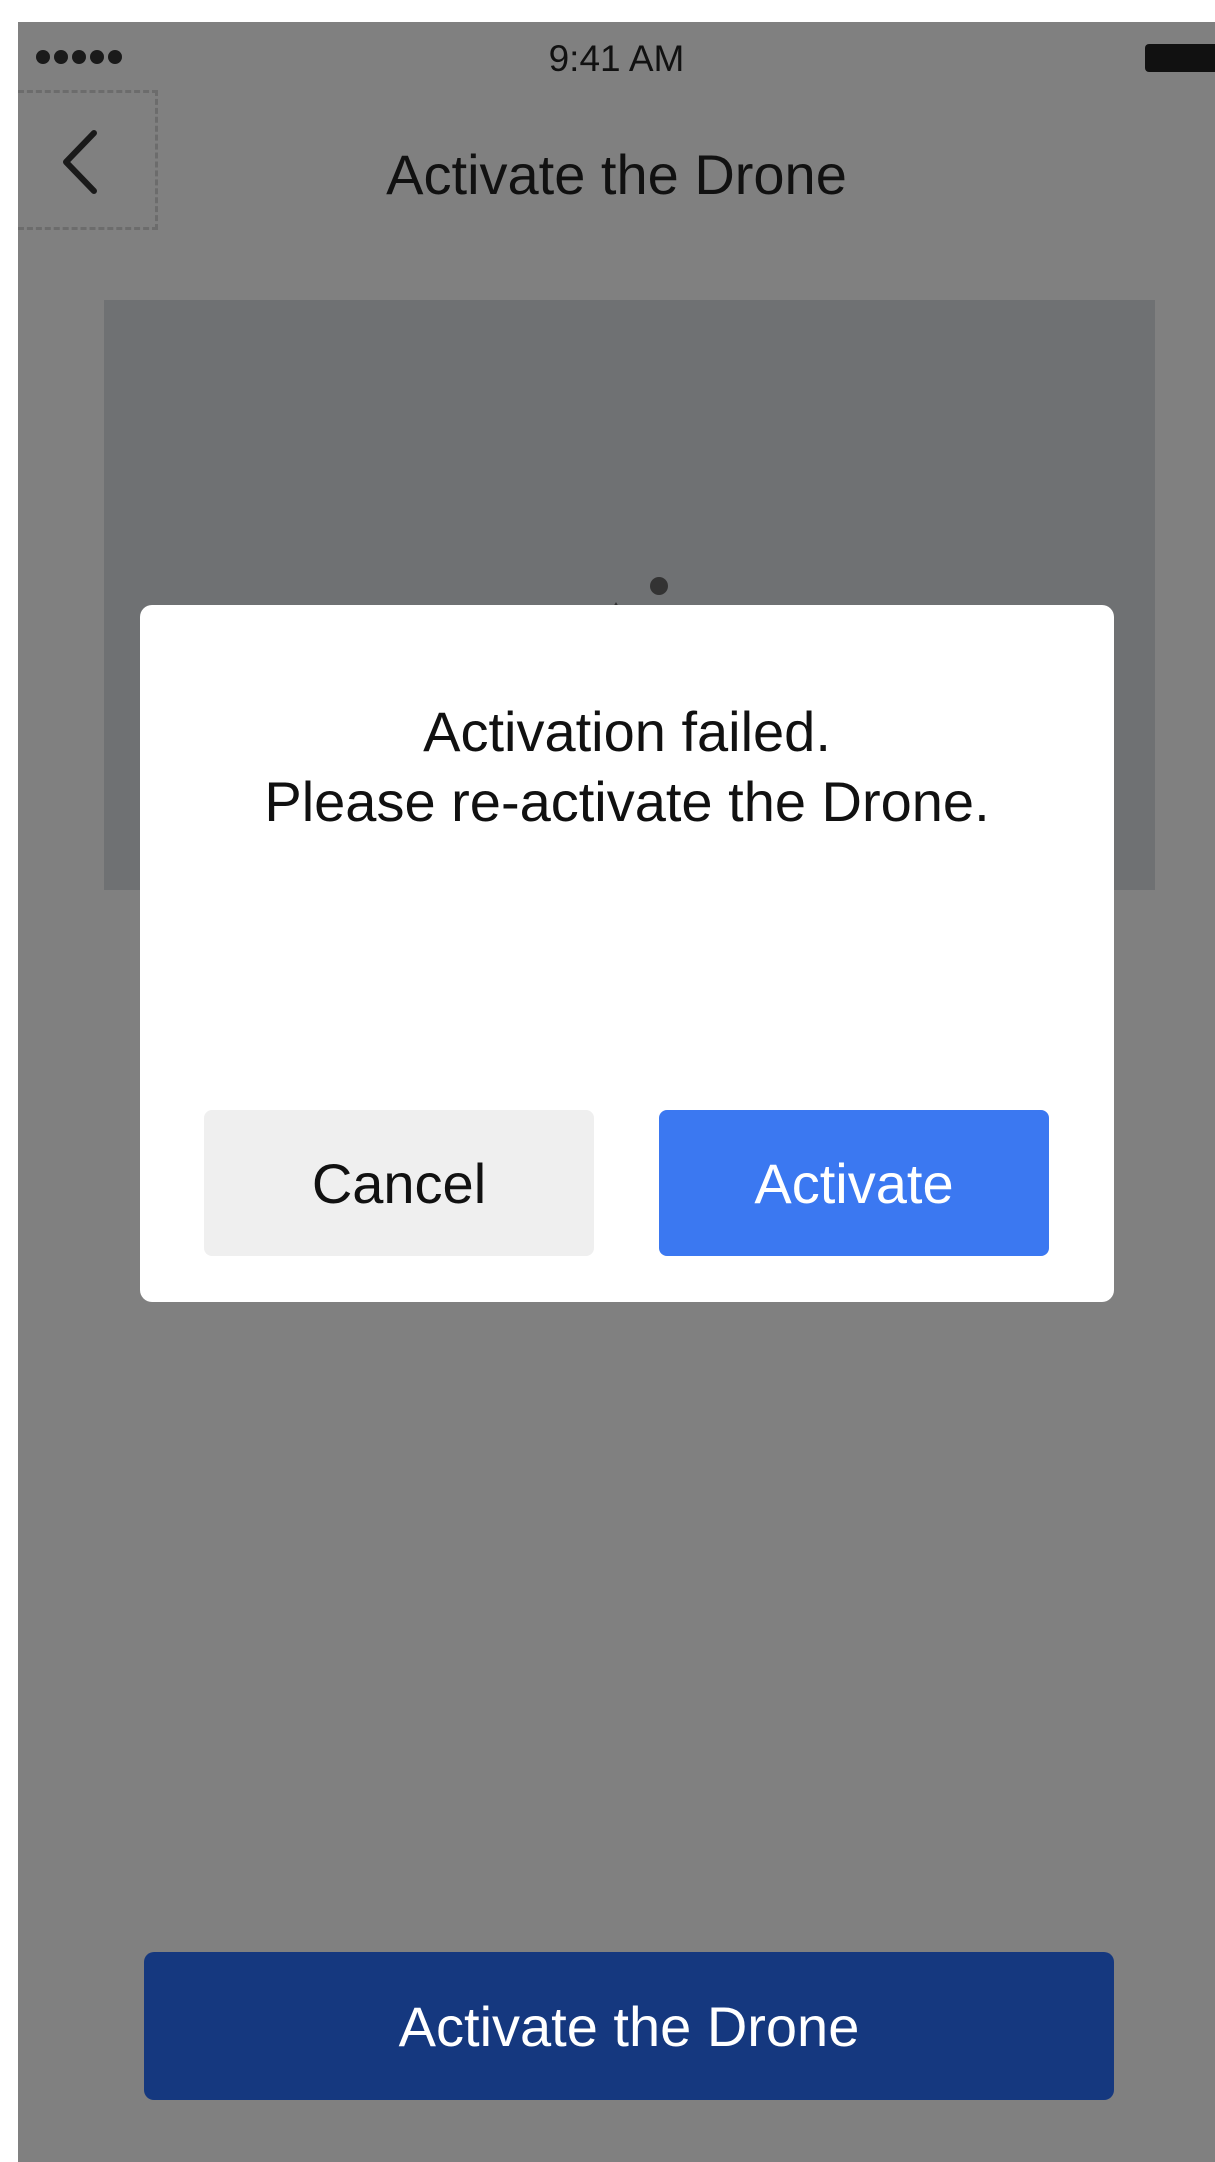  Describe the element at coordinates (616, 58) in the screenshot. I see `status-time: 9:41 AM` at that location.